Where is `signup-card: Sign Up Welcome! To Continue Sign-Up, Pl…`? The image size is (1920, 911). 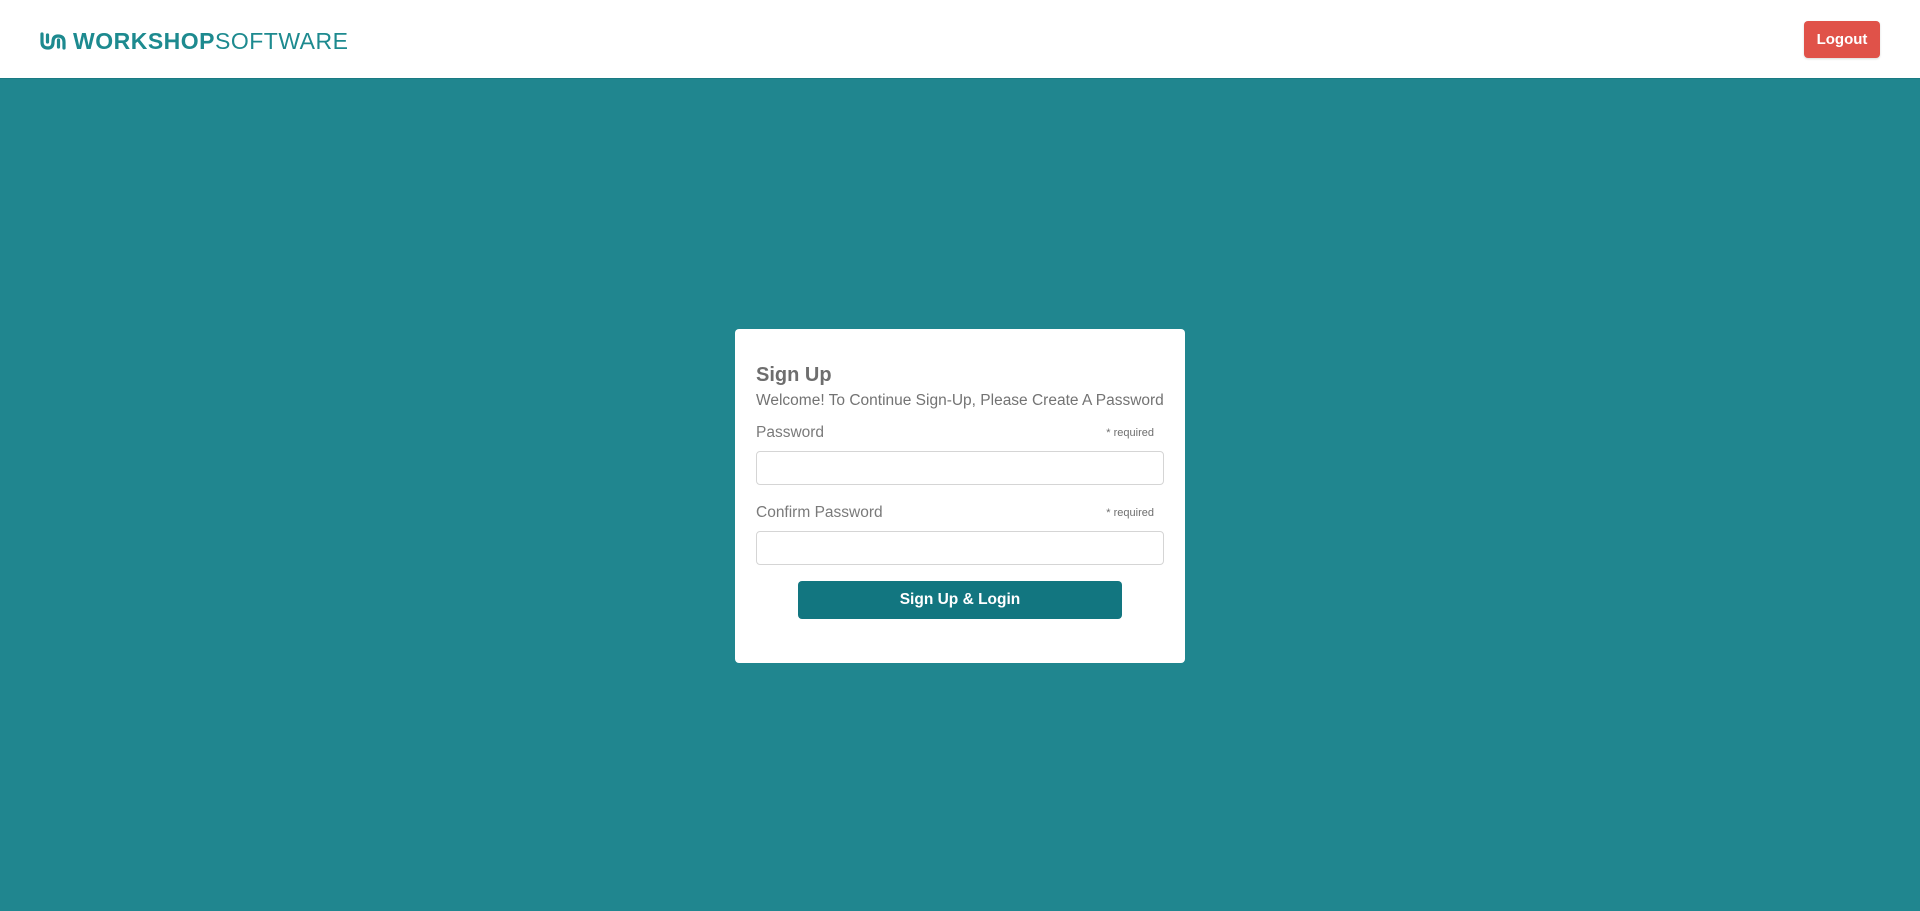 signup-card: Sign Up Welcome! To Continue Sign-Up, Pl… is located at coordinates (960, 496).